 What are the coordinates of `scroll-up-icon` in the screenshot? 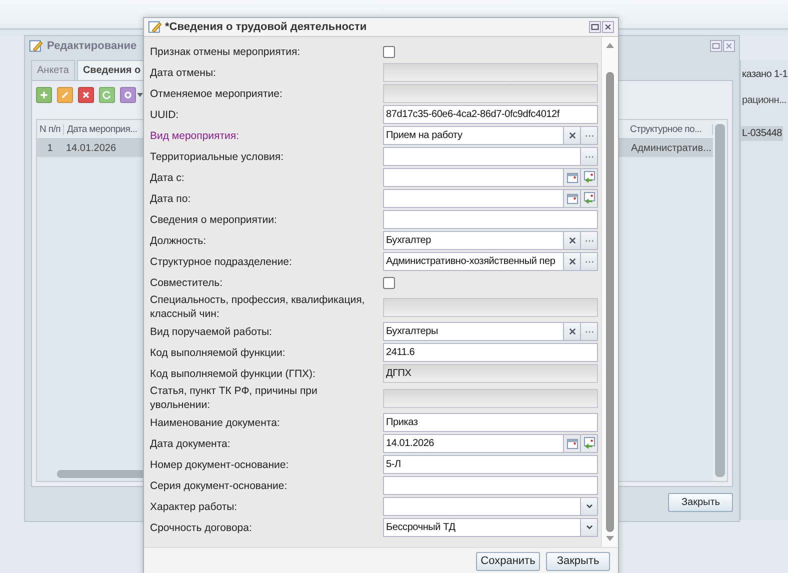 It's located at (610, 45).